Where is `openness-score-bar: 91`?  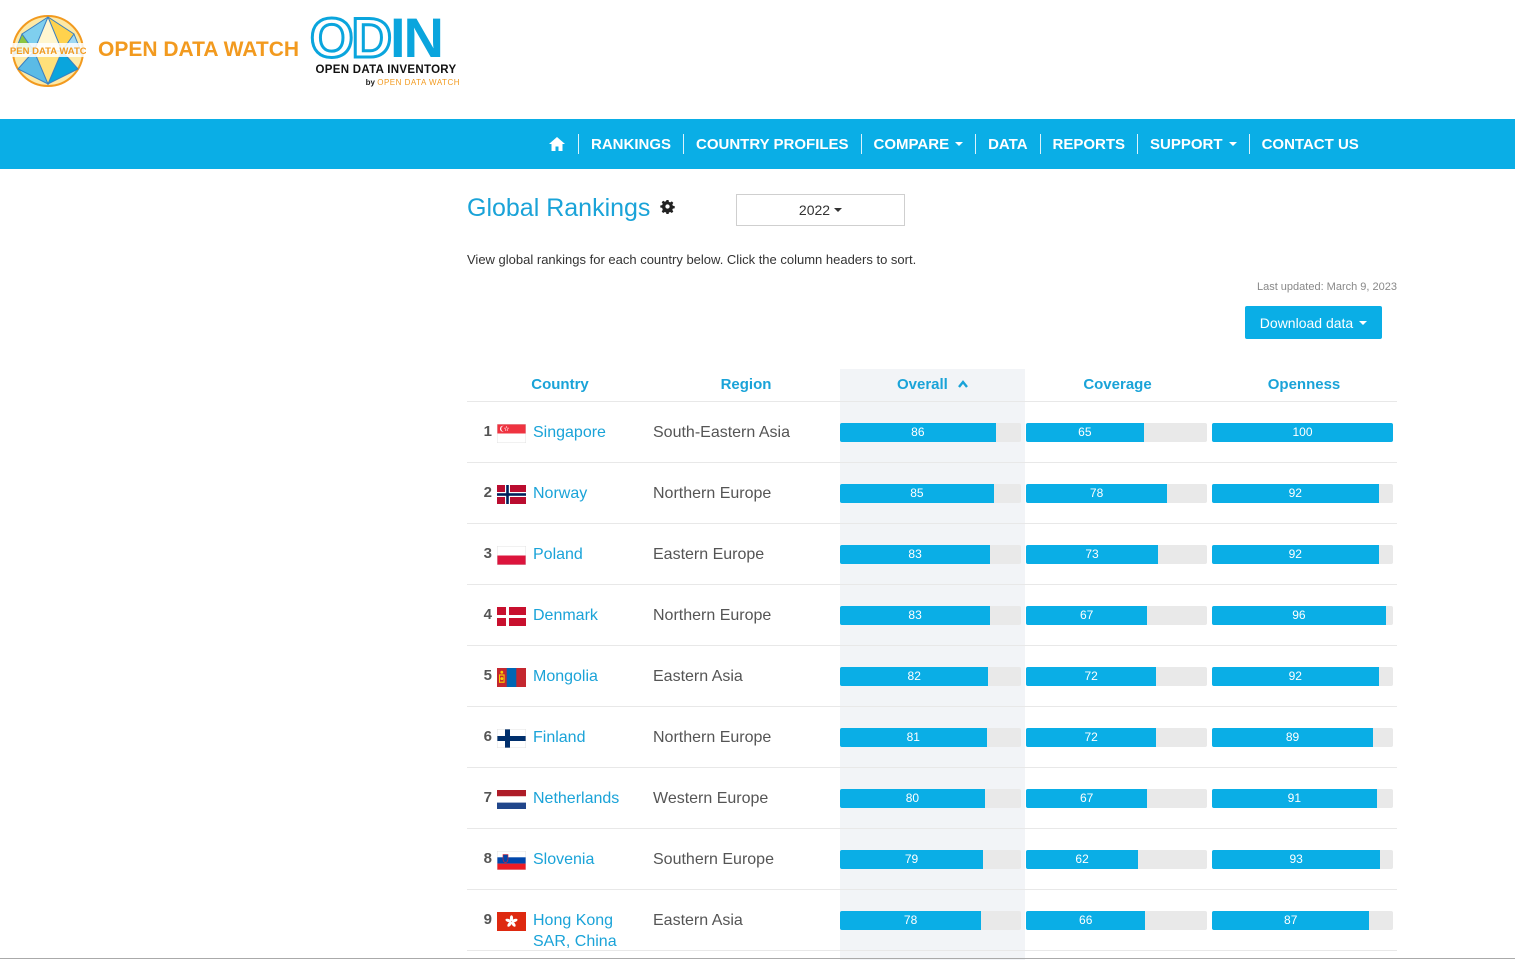 openness-score-bar: 91 is located at coordinates (1302, 798).